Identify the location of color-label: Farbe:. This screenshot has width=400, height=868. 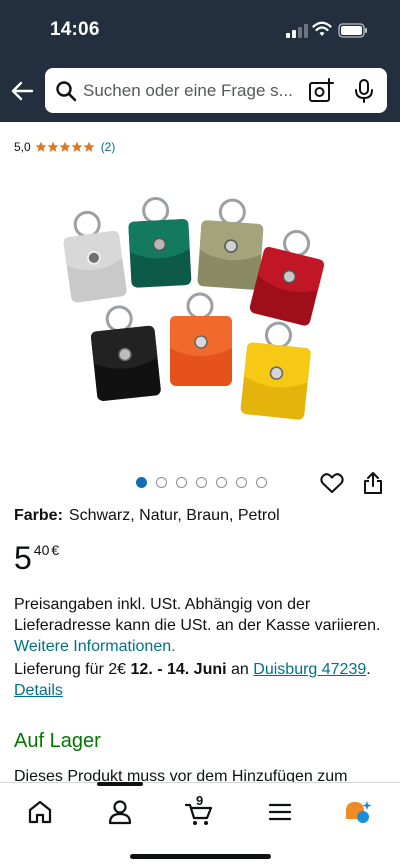
(38, 515).